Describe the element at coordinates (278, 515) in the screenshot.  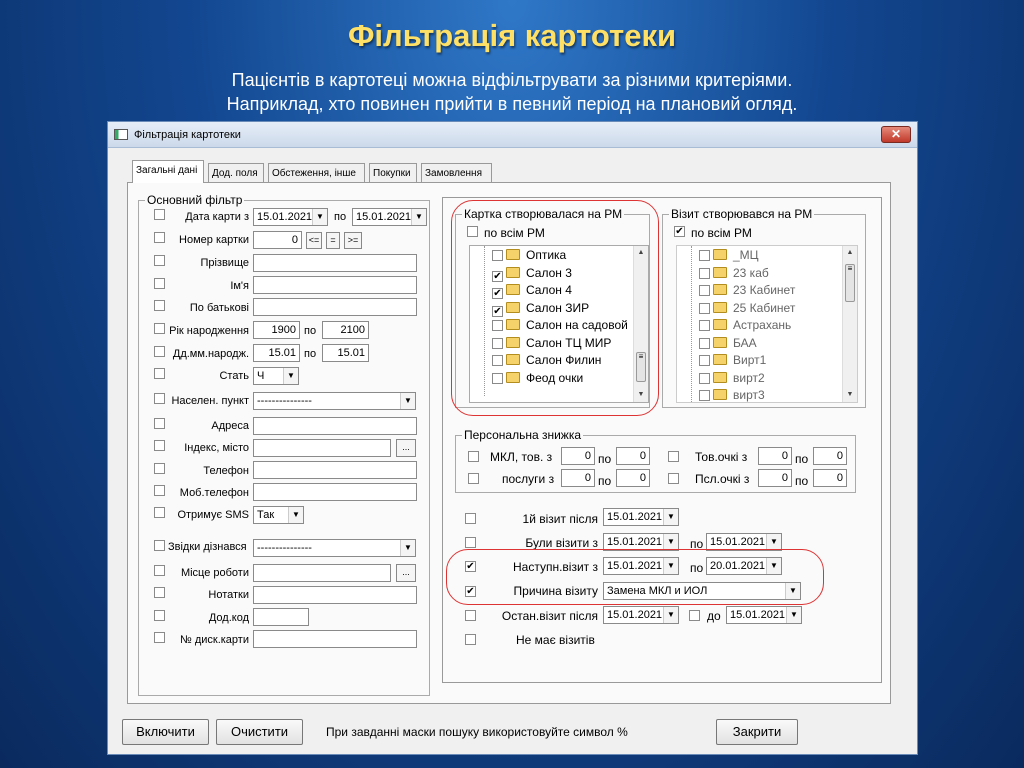
I see `sms-select: Так ▼` at that location.